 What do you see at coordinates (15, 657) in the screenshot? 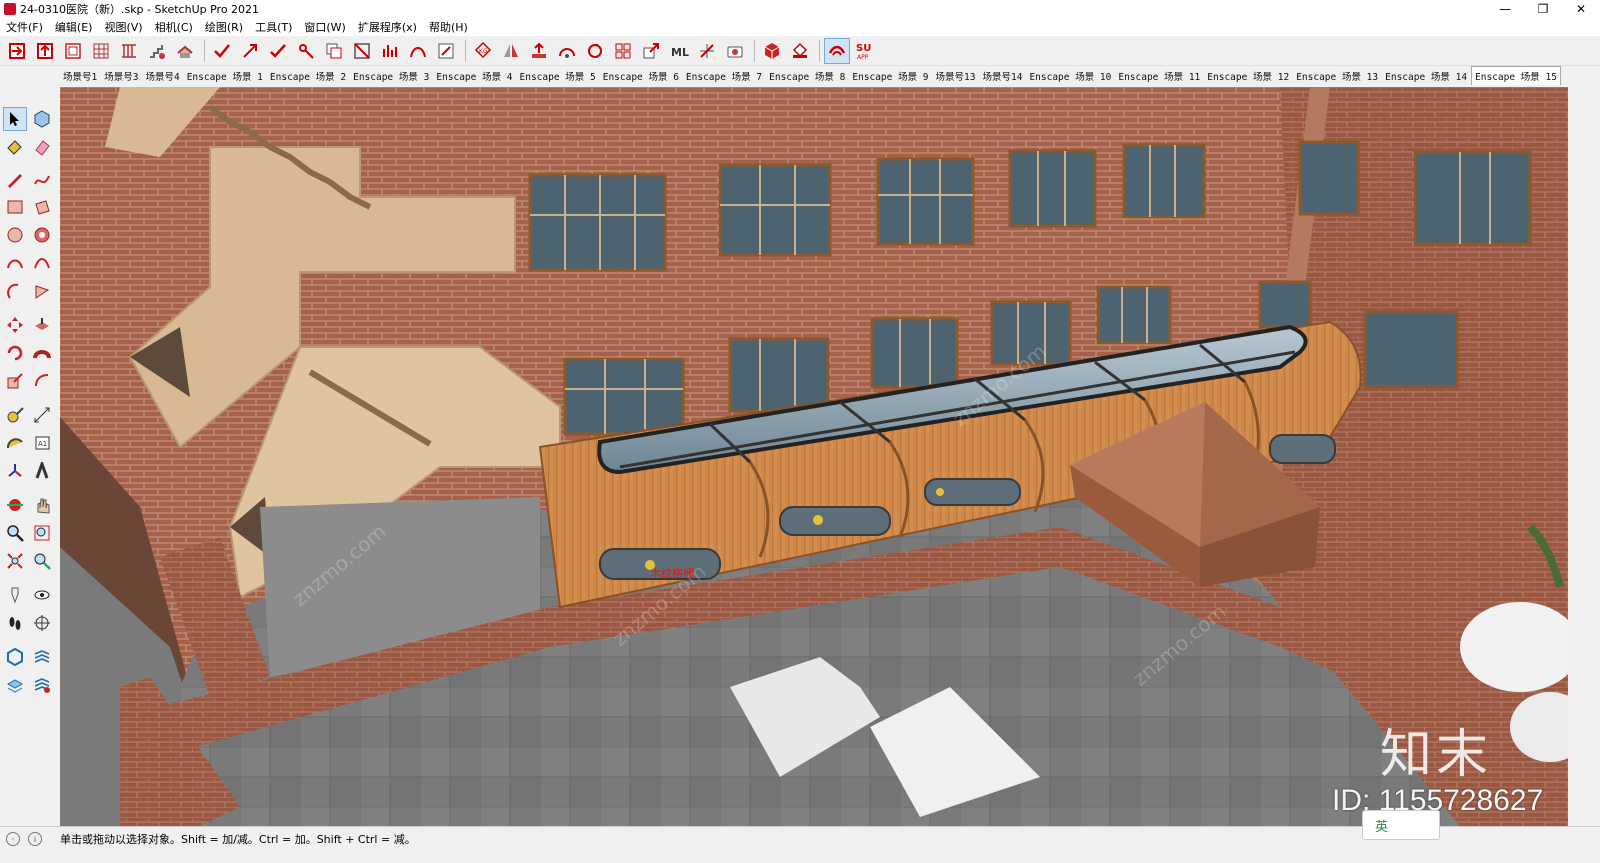
I see `sandbox-contours-icon` at bounding box center [15, 657].